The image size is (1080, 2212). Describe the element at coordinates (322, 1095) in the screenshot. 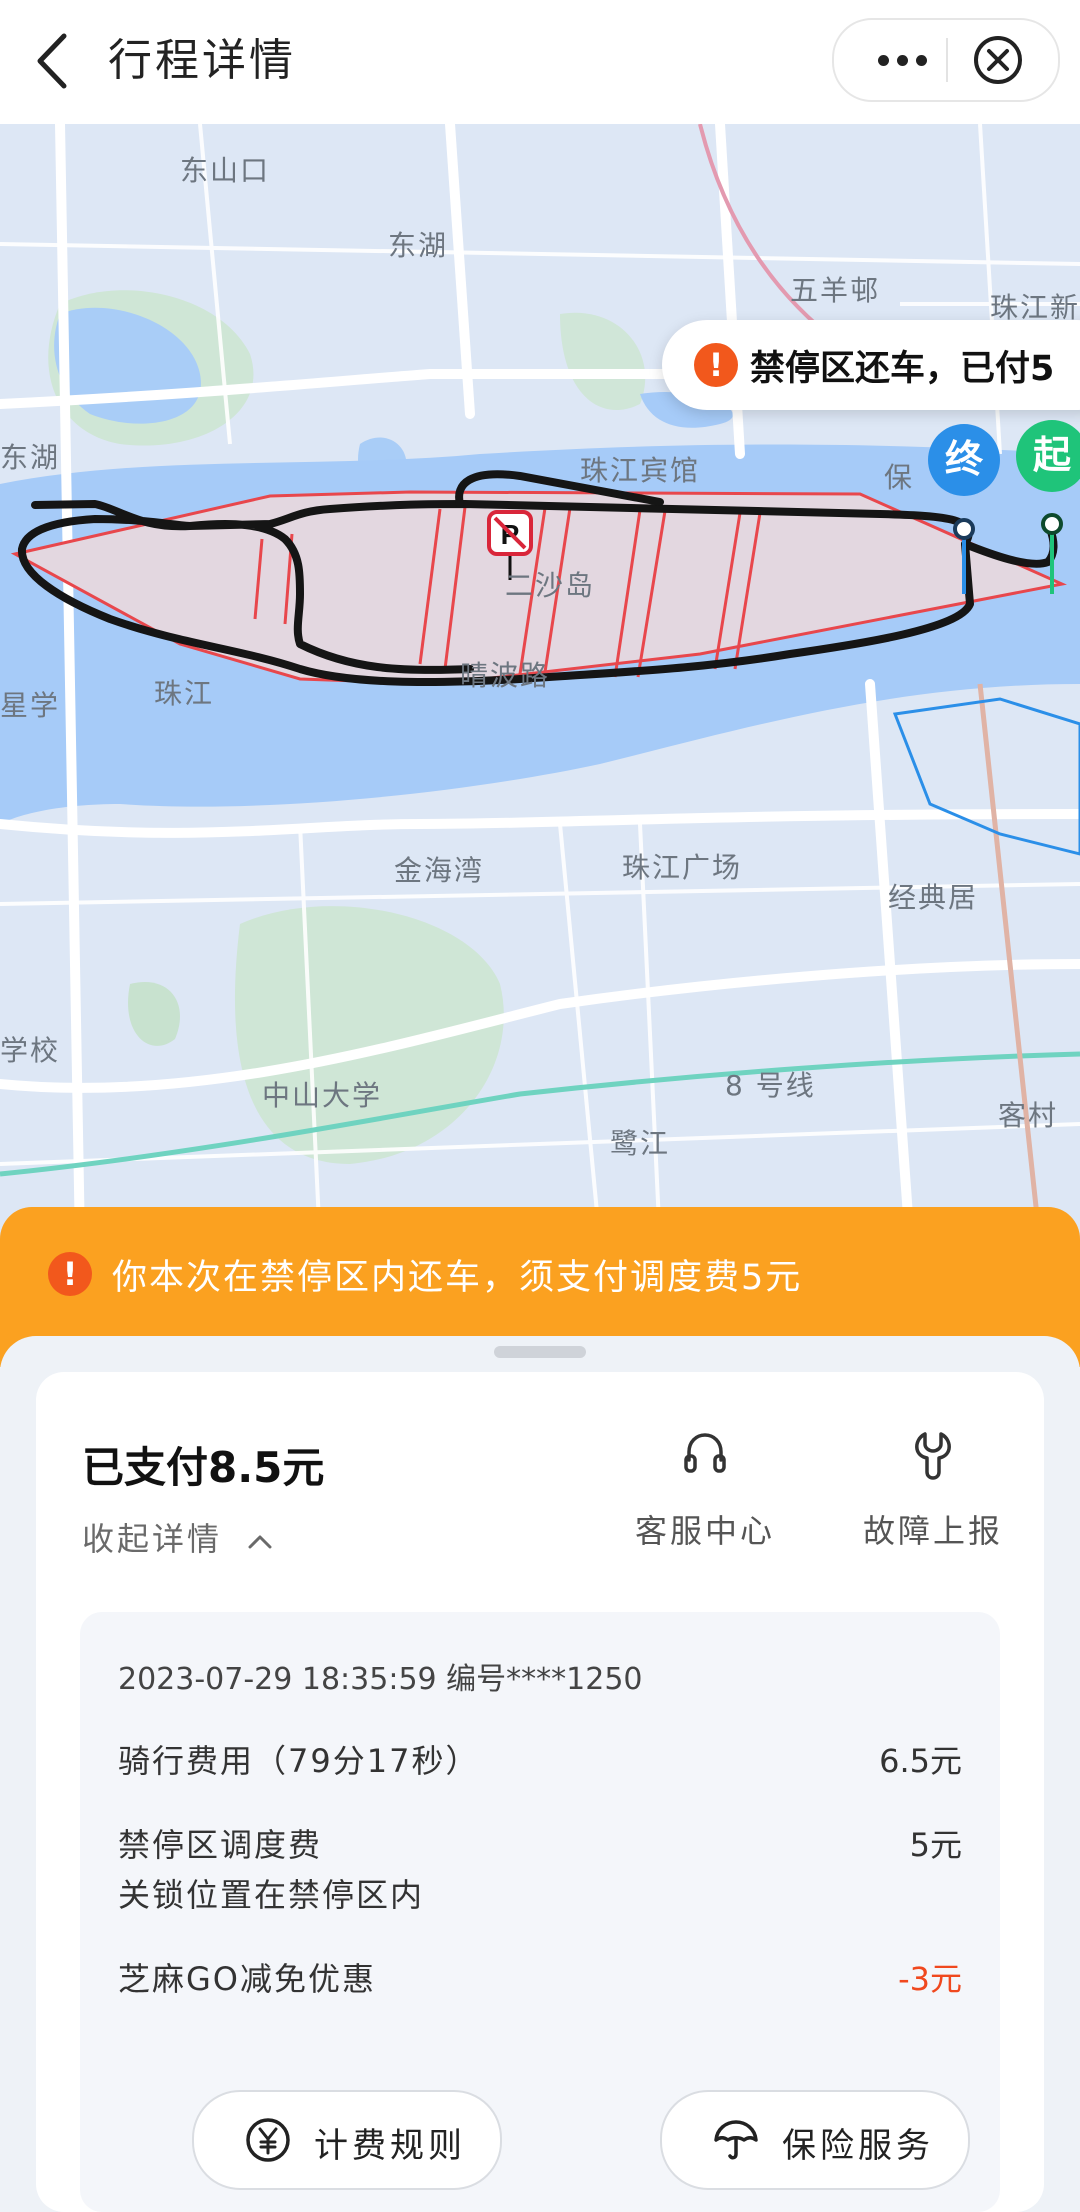

I see `map-label: 中山大学` at that location.